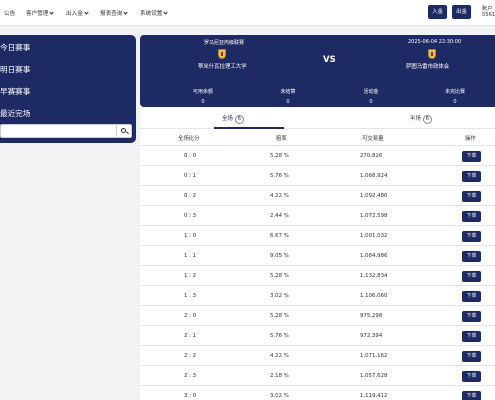  What do you see at coordinates (222, 54) in the screenshot?
I see `home-team-logo-icon` at bounding box center [222, 54].